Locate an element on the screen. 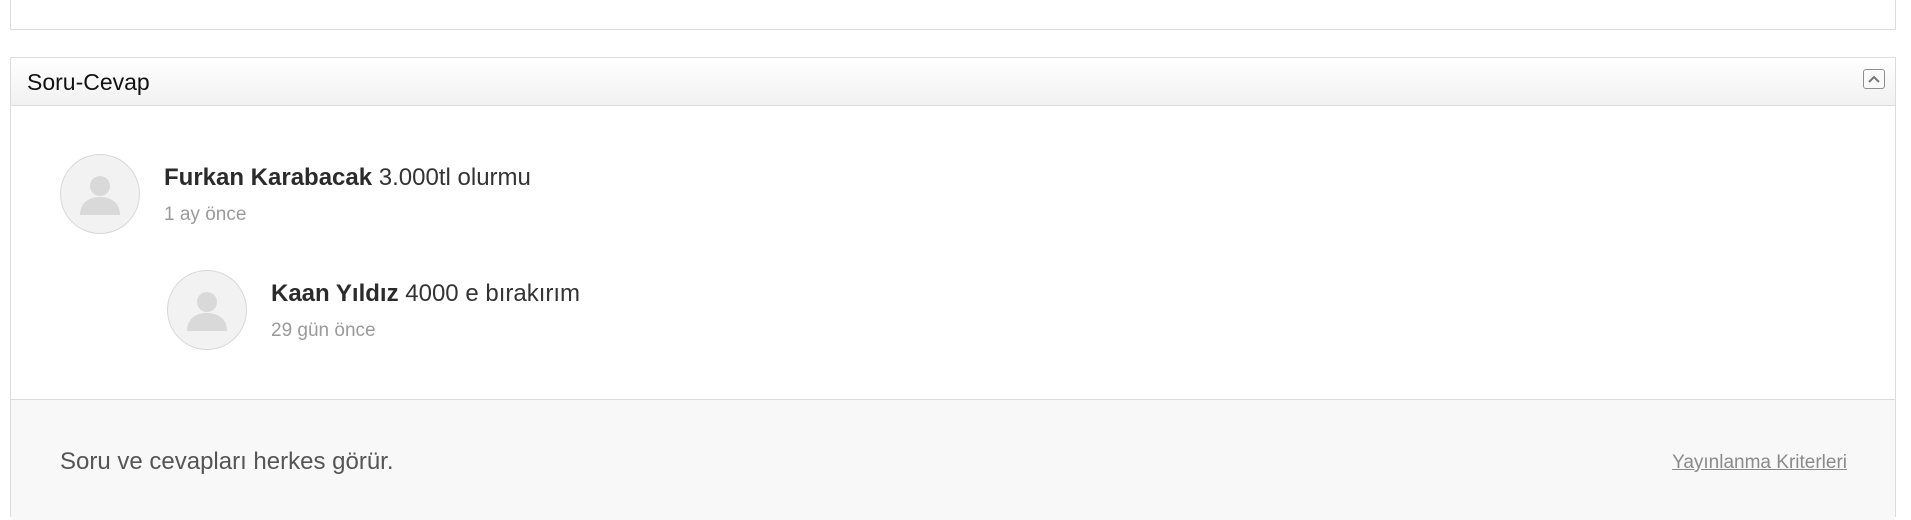  comment-line: Kaan Yıldız 4000 e bırakırım is located at coordinates (425, 294).